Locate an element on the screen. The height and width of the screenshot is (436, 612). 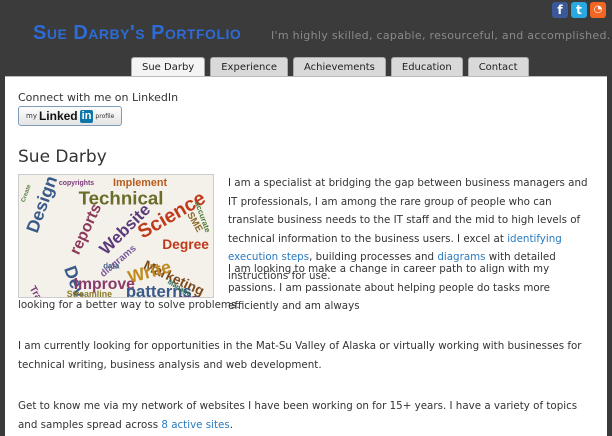
linkedin-profile-button: my Linked in profile is located at coordinates (70, 116).